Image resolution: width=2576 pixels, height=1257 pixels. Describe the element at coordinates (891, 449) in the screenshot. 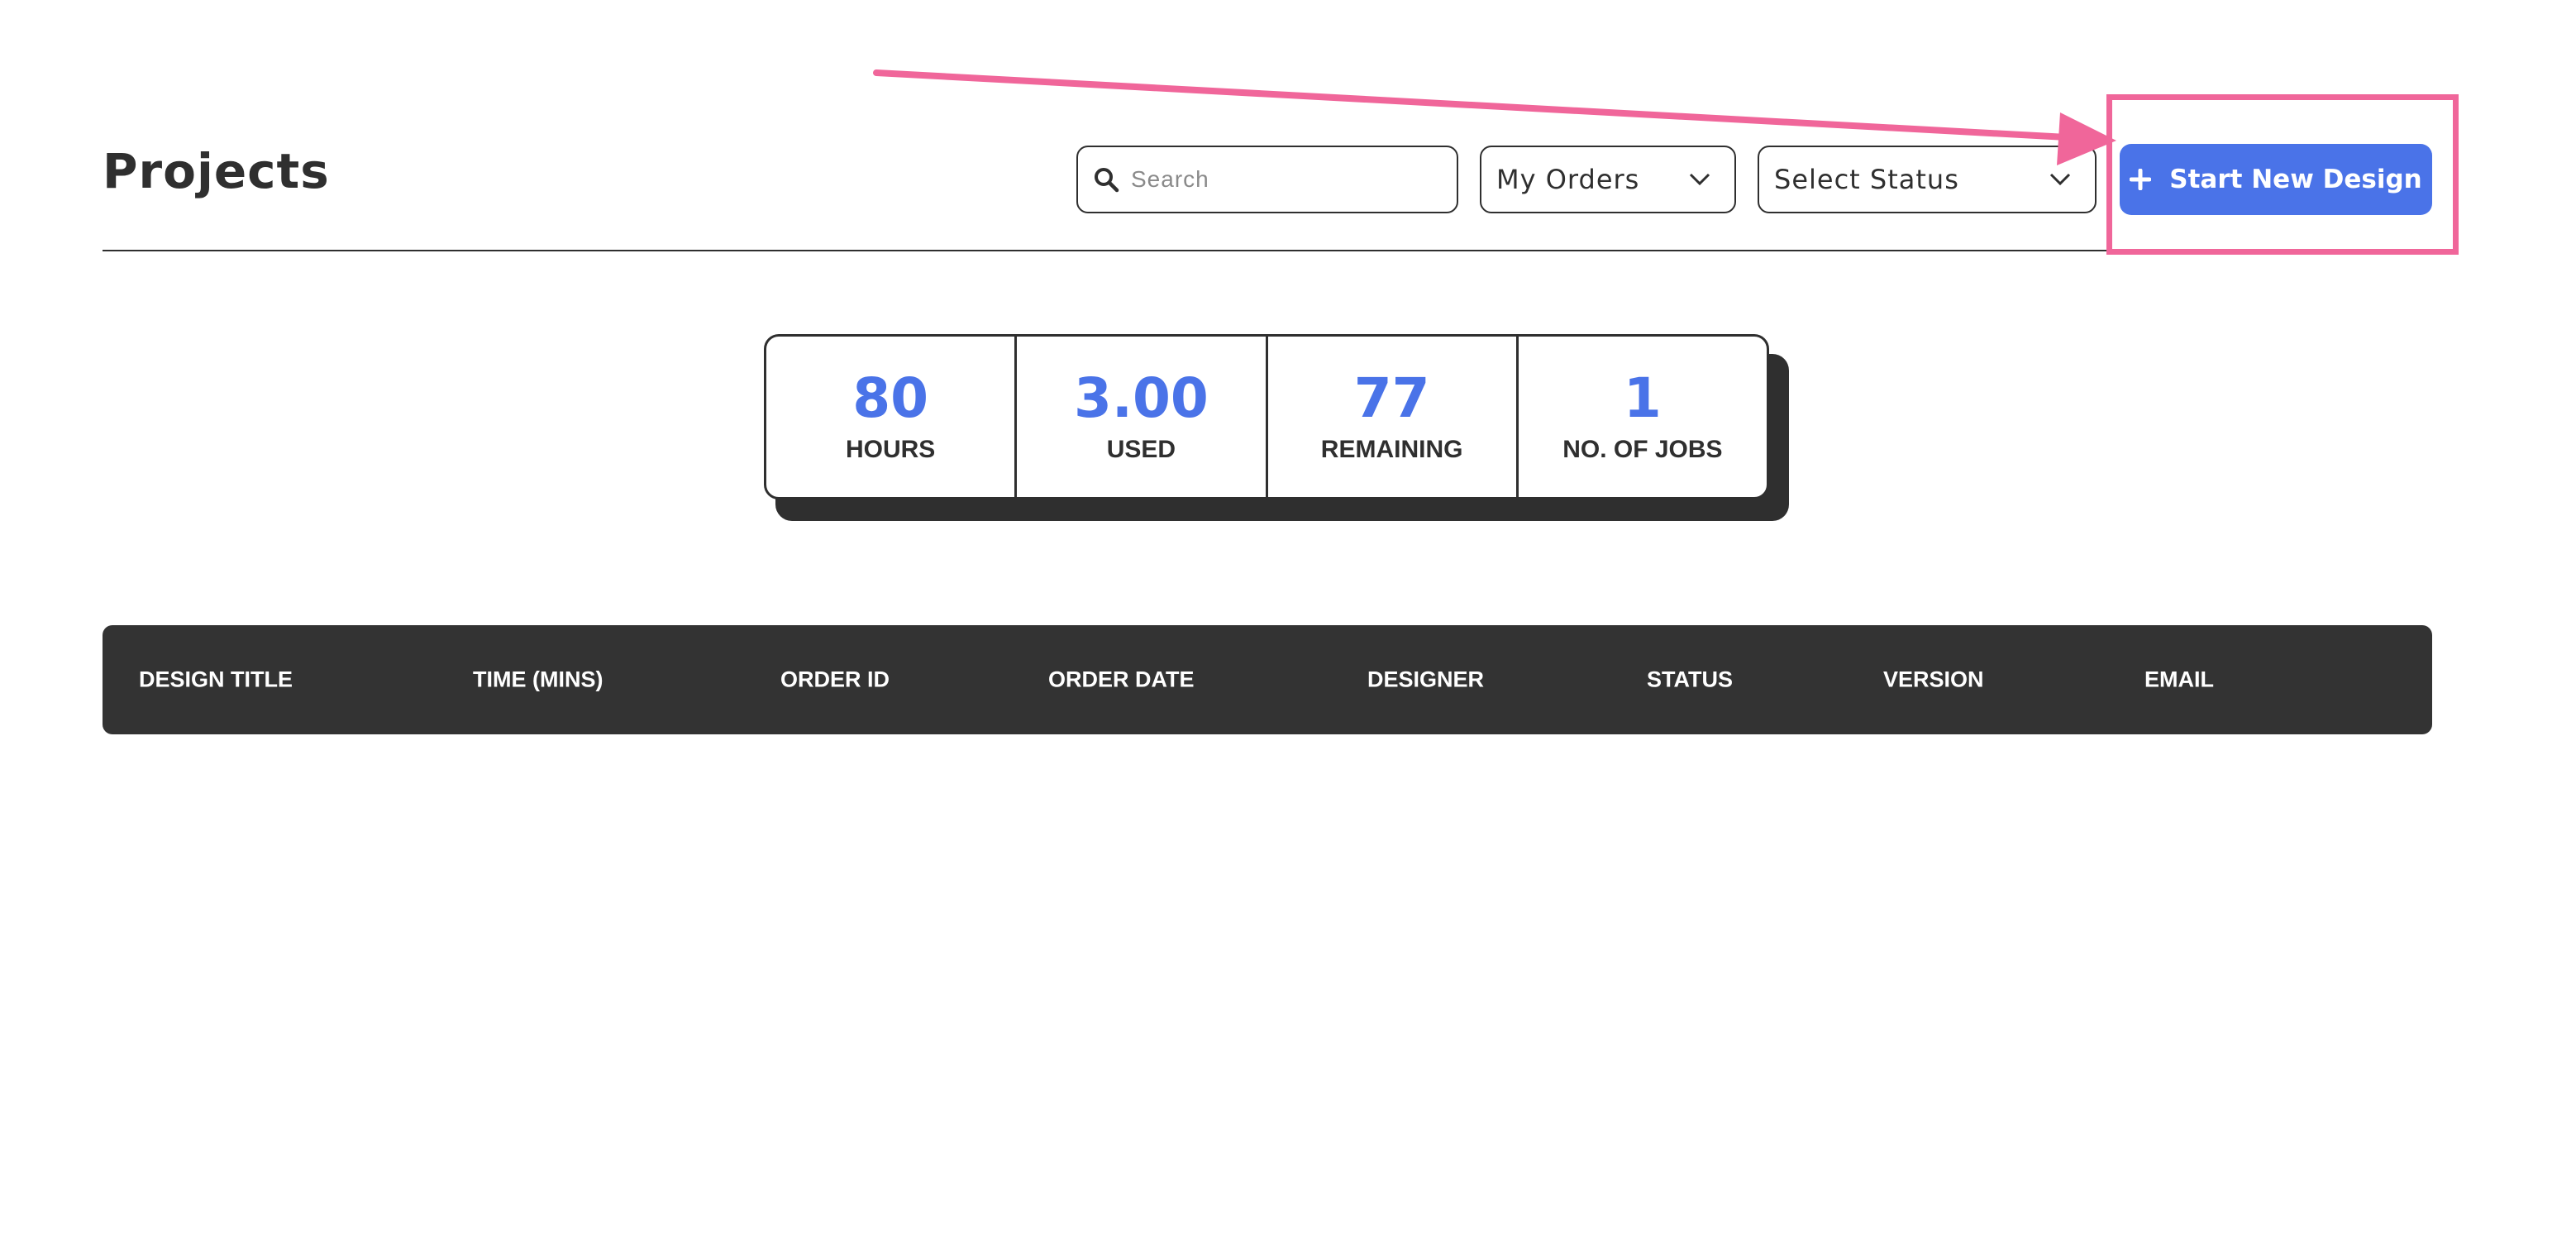

I see `stat-label: HOURS` at that location.